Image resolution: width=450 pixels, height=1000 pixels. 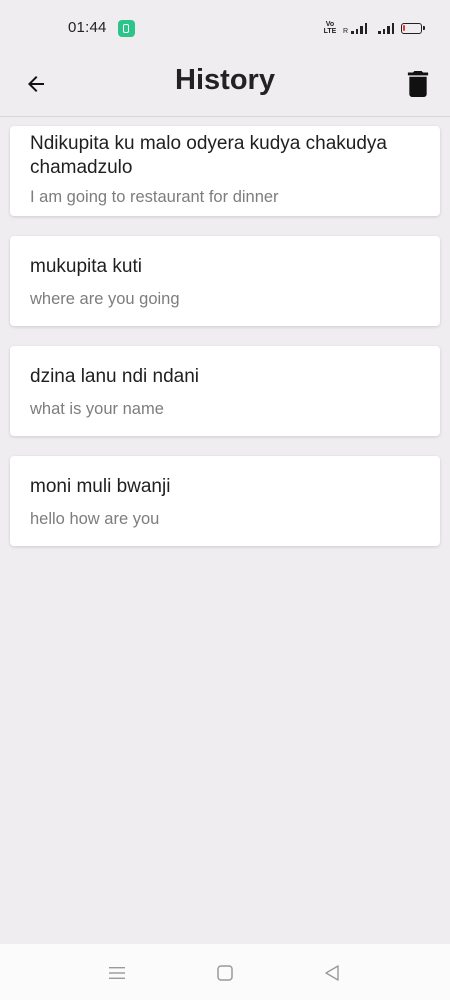 I want to click on signal-icon-sim2, so click(x=386, y=28).